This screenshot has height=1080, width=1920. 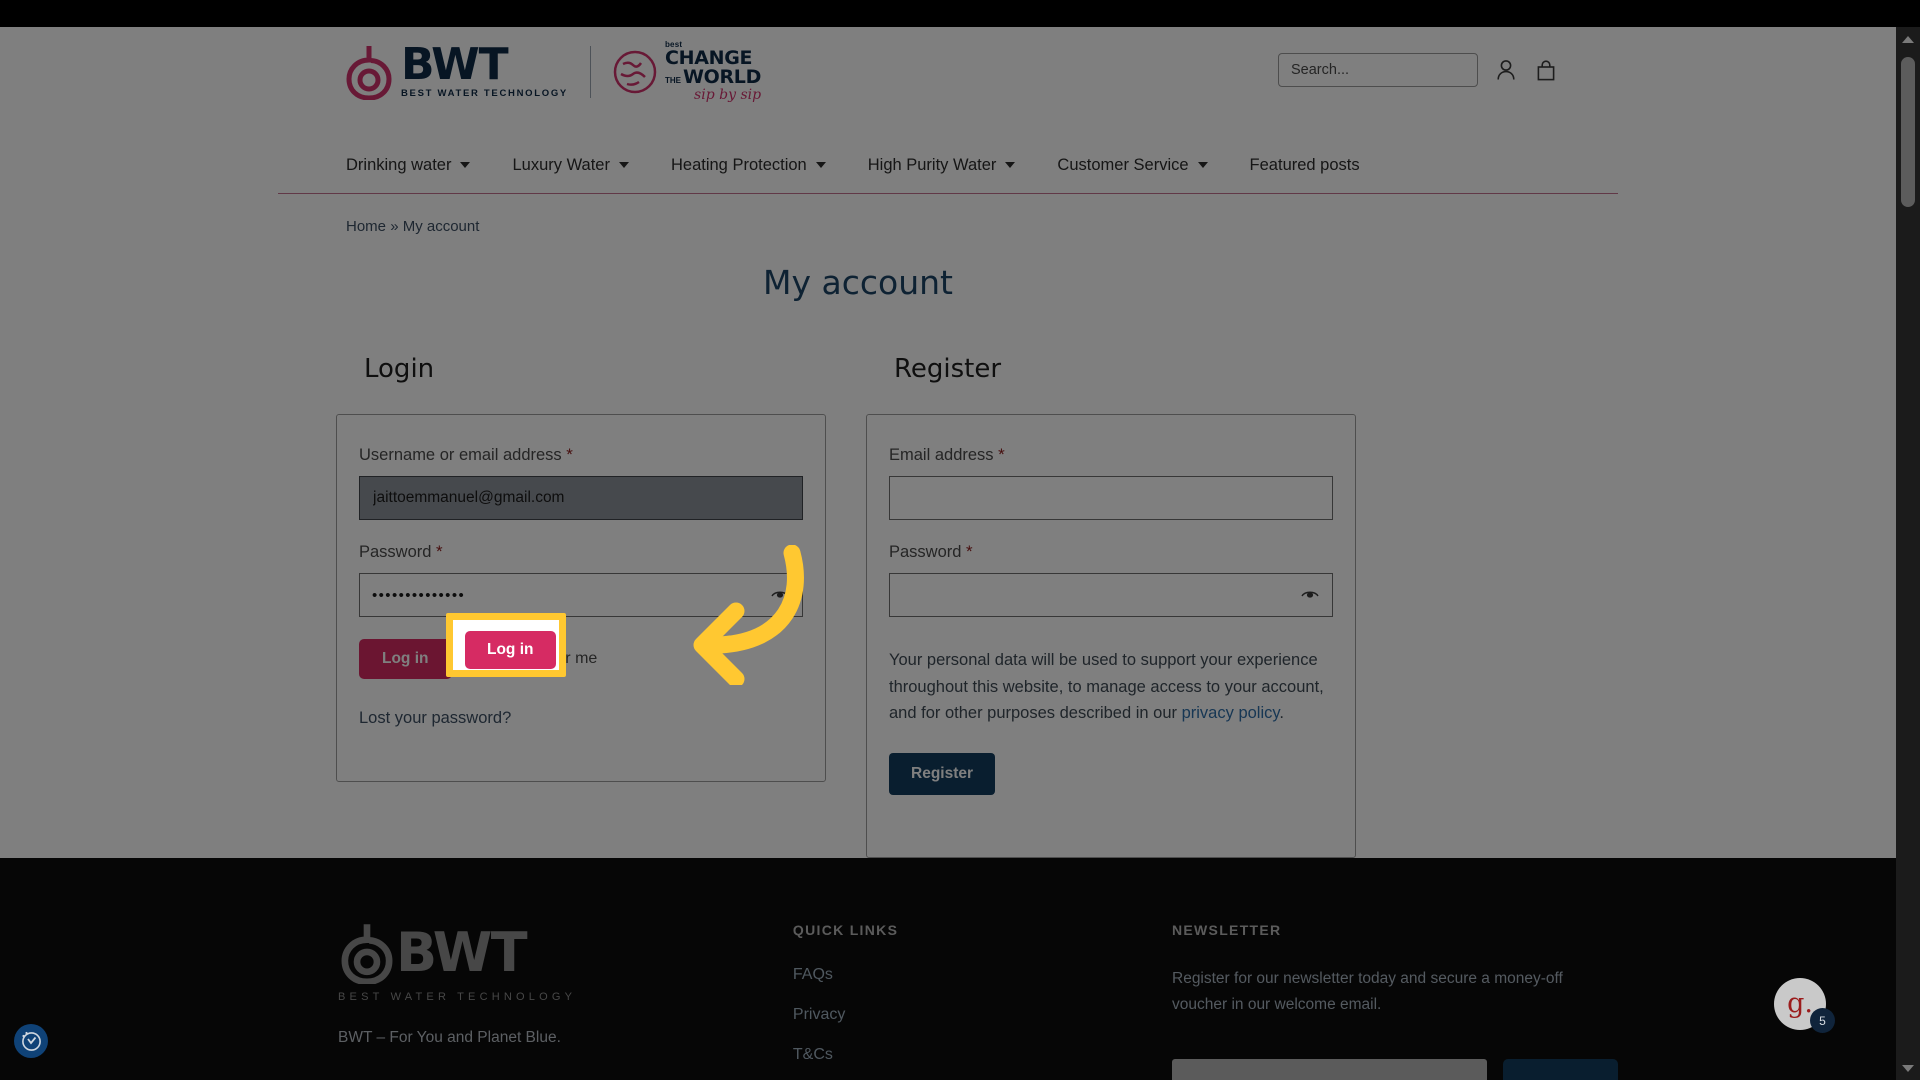 What do you see at coordinates (858, 282) in the screenshot?
I see `page-title: My account` at bounding box center [858, 282].